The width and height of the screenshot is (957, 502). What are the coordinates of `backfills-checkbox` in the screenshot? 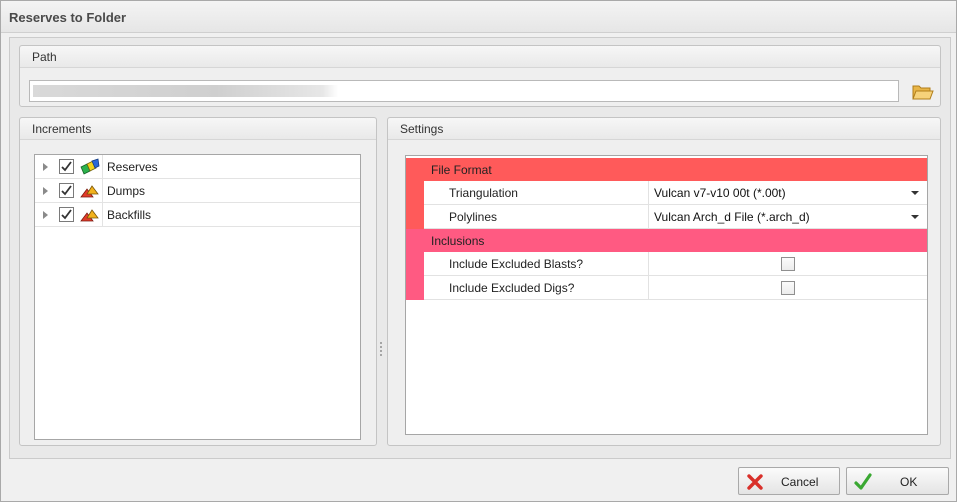 It's located at (66, 214).